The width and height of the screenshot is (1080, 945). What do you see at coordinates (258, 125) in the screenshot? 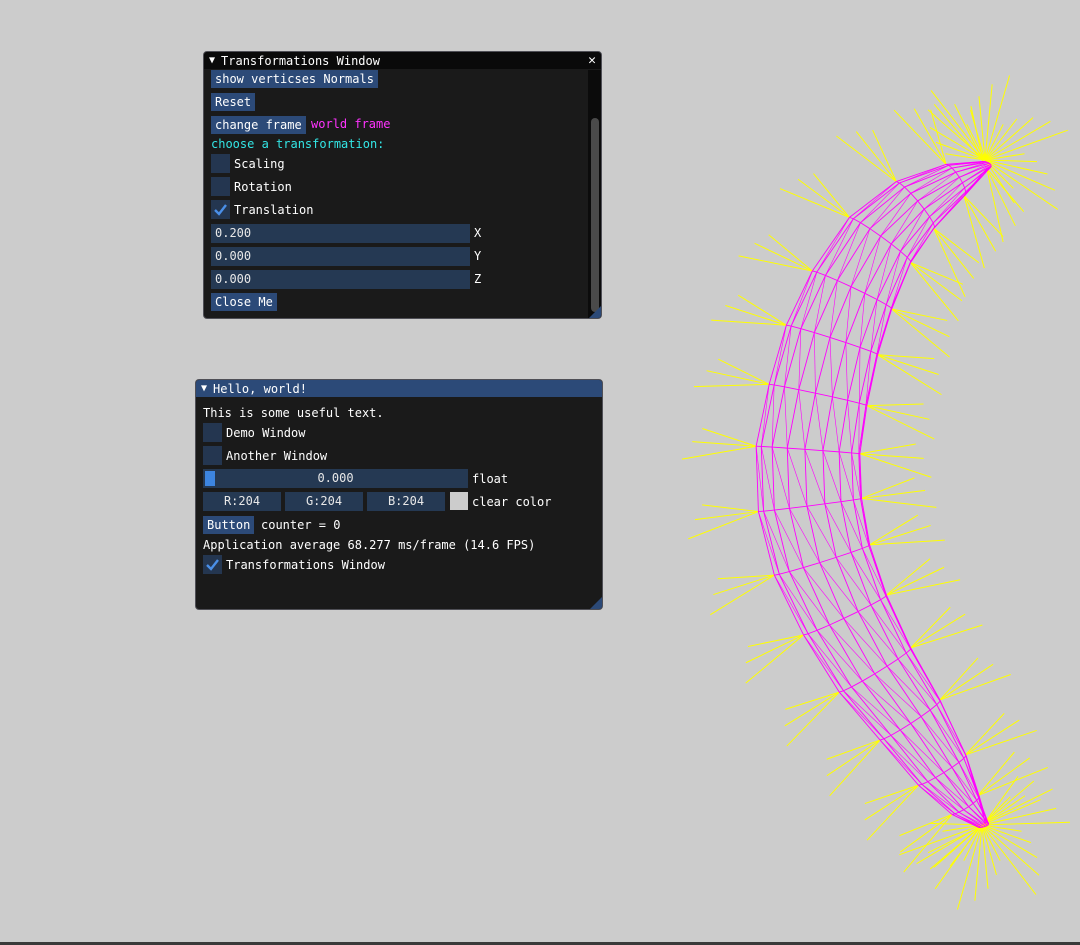
I see `change-frame-button: change frame` at bounding box center [258, 125].